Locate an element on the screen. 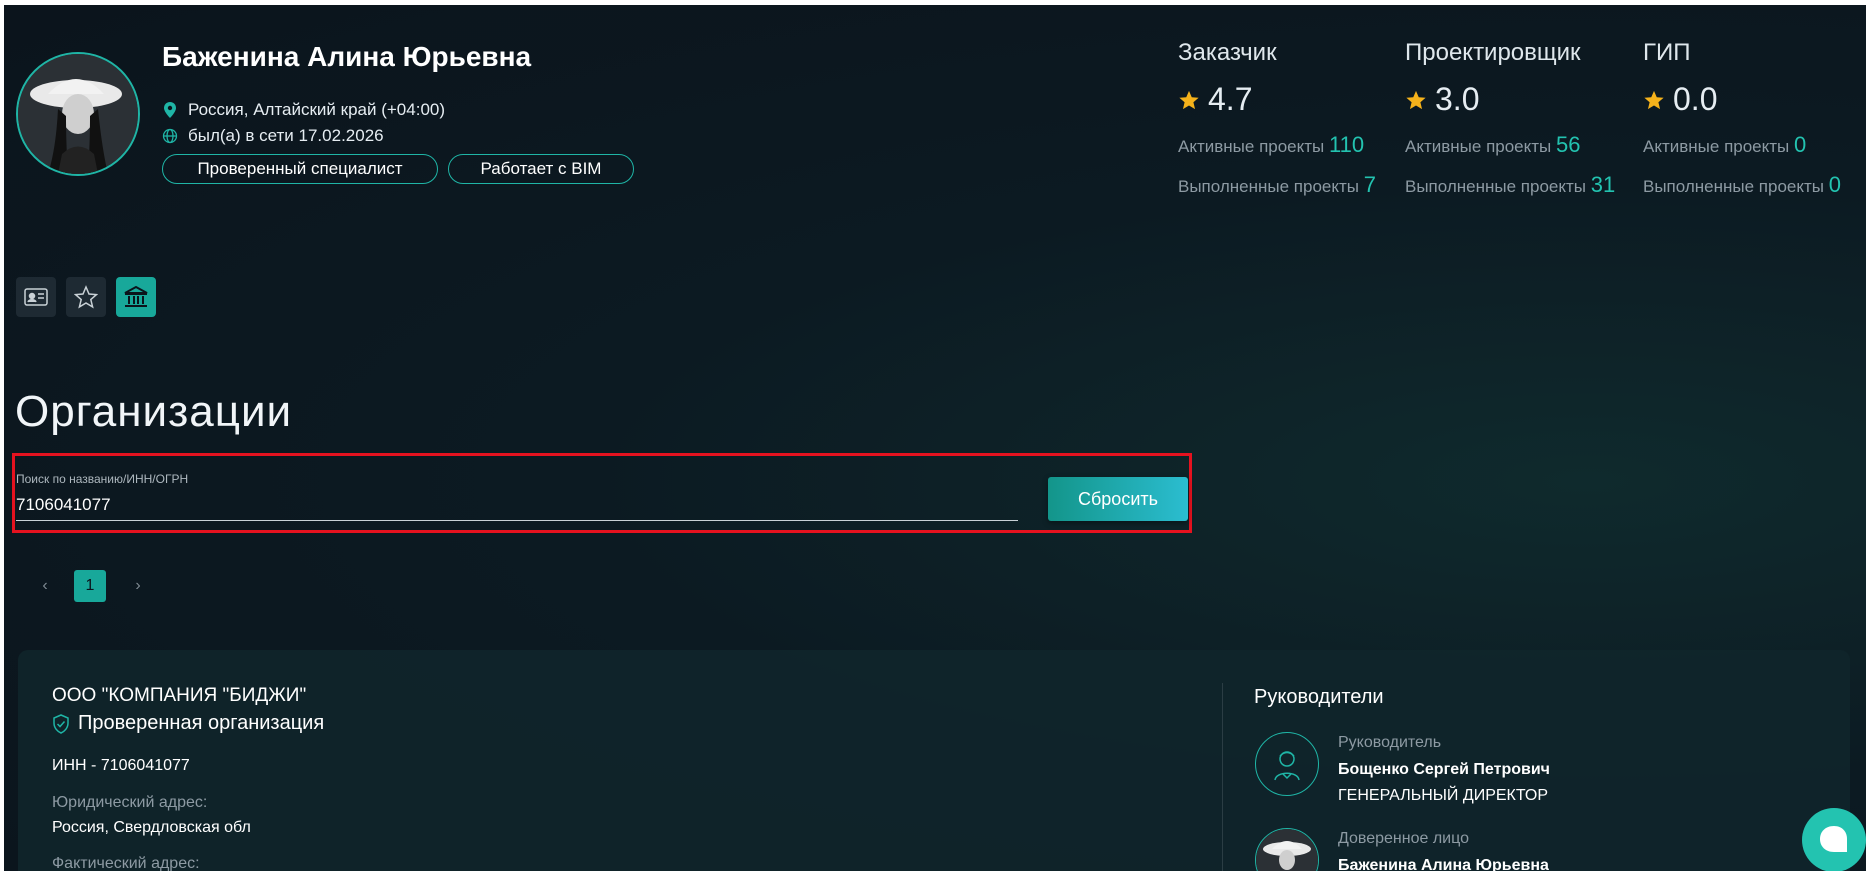  leader-role: Доверенное лицо is located at coordinates (1403, 838).